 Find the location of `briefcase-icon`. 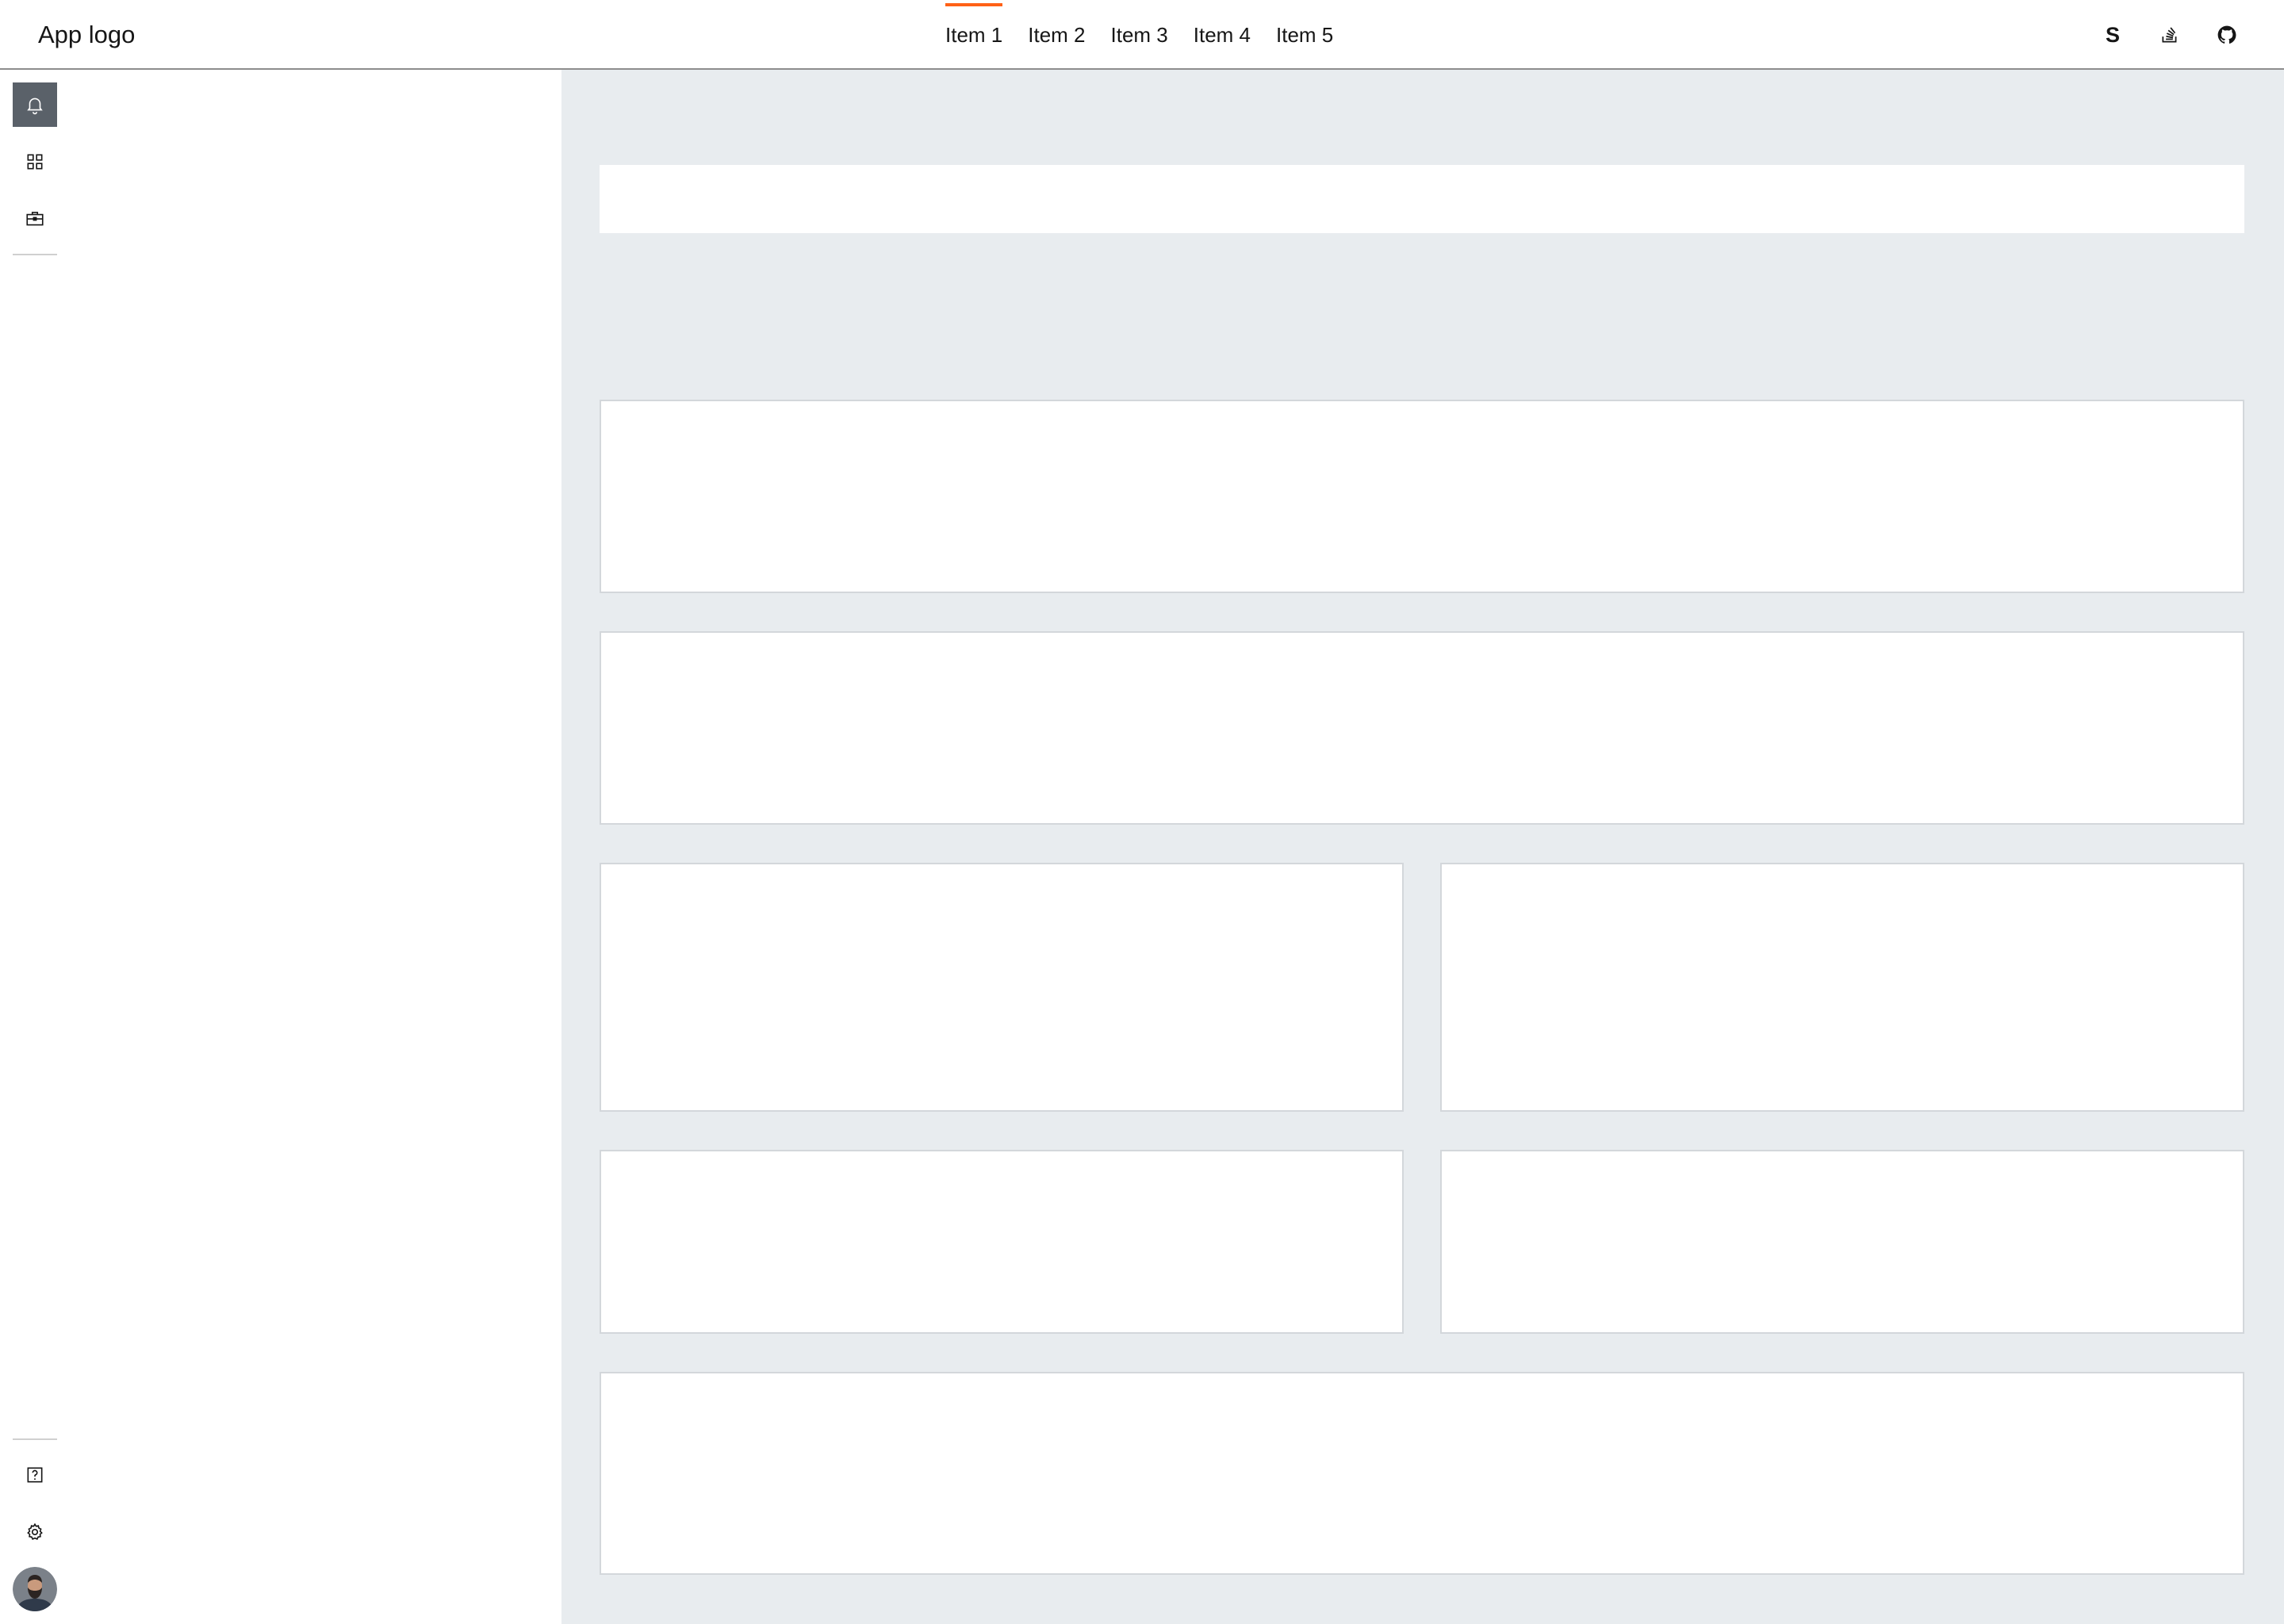

briefcase-icon is located at coordinates (35, 219).